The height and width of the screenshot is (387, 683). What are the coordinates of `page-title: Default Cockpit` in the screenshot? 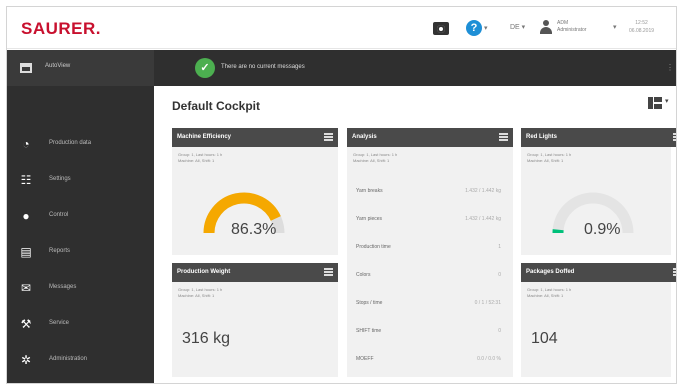 It's located at (216, 106).